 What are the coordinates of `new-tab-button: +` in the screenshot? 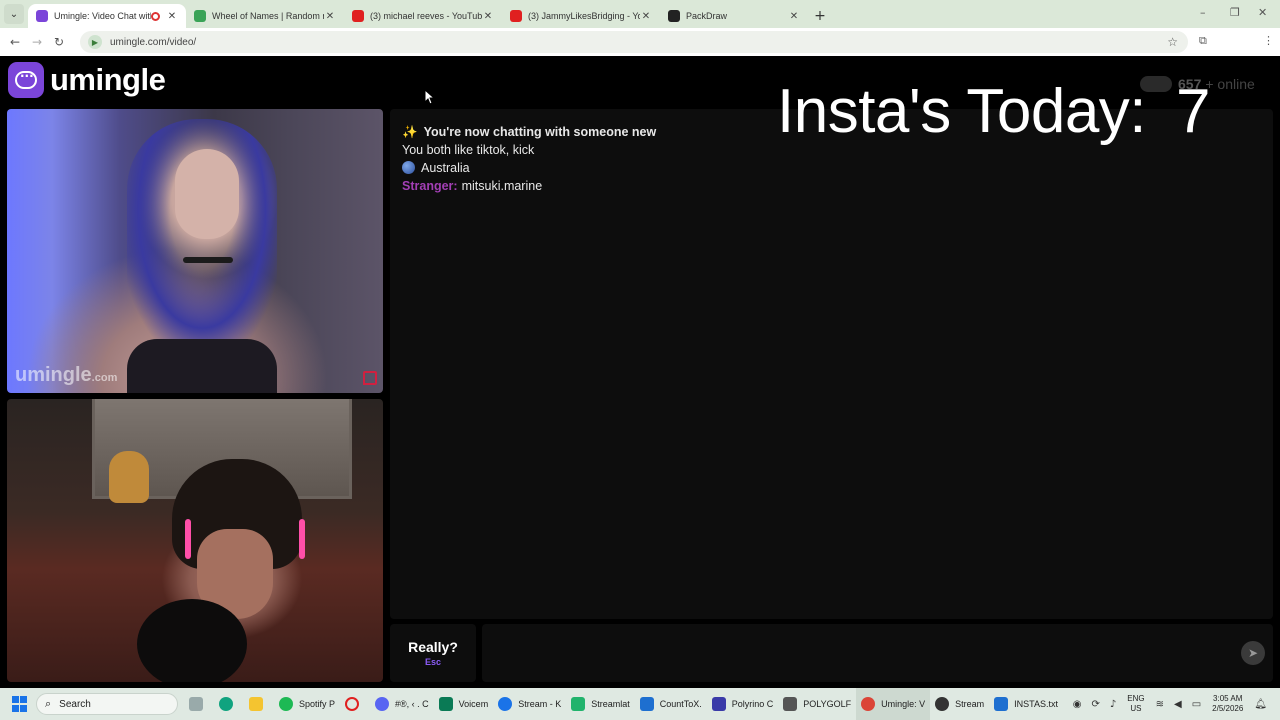 It's located at (820, 16).